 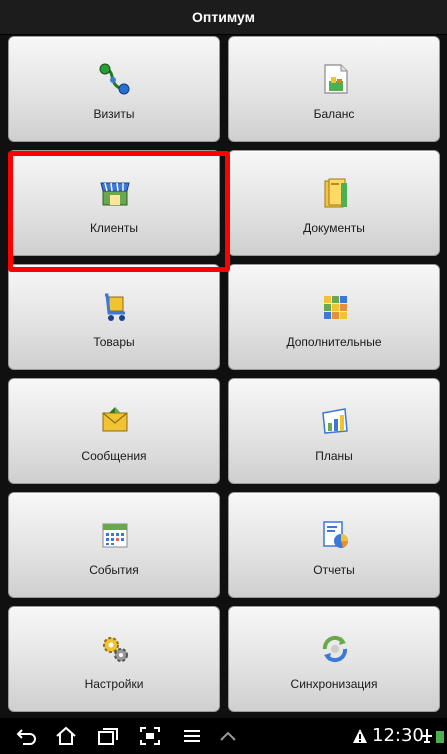 I want to click on home-icon, so click(x=66, y=736).